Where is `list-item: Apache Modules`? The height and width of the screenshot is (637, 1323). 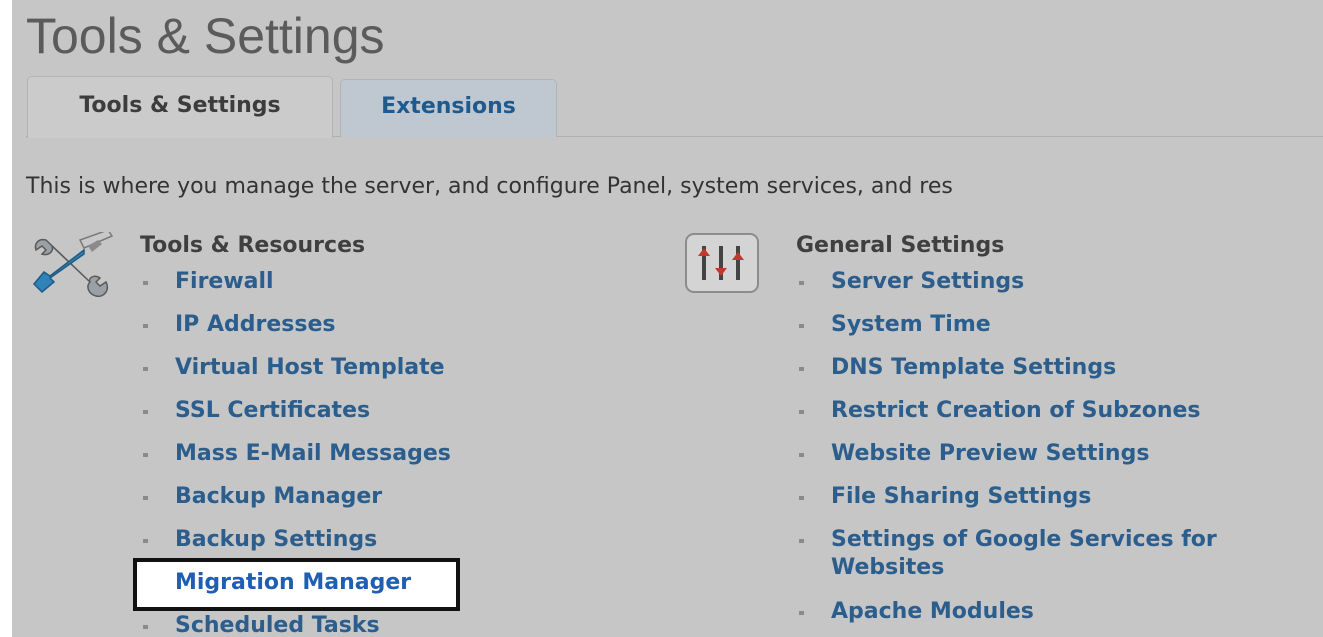 list-item: Apache Modules is located at coordinates (1023, 617).